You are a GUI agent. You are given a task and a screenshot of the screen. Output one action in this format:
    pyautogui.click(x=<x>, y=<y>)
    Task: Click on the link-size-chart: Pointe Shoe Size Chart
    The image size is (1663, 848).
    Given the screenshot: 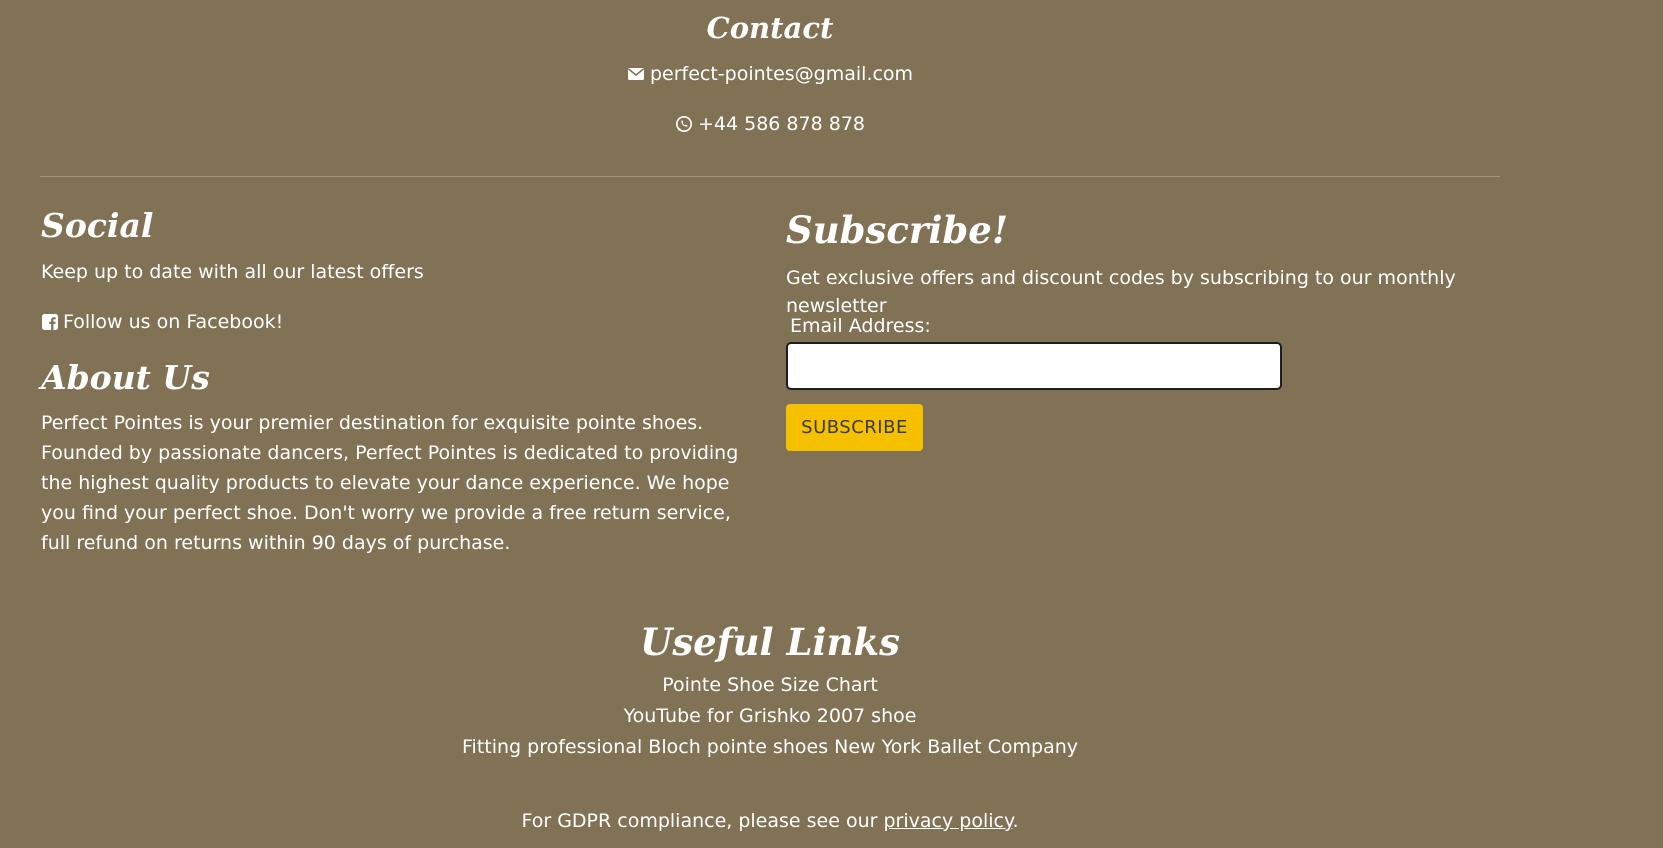 What is the action you would take?
    pyautogui.click(x=770, y=685)
    